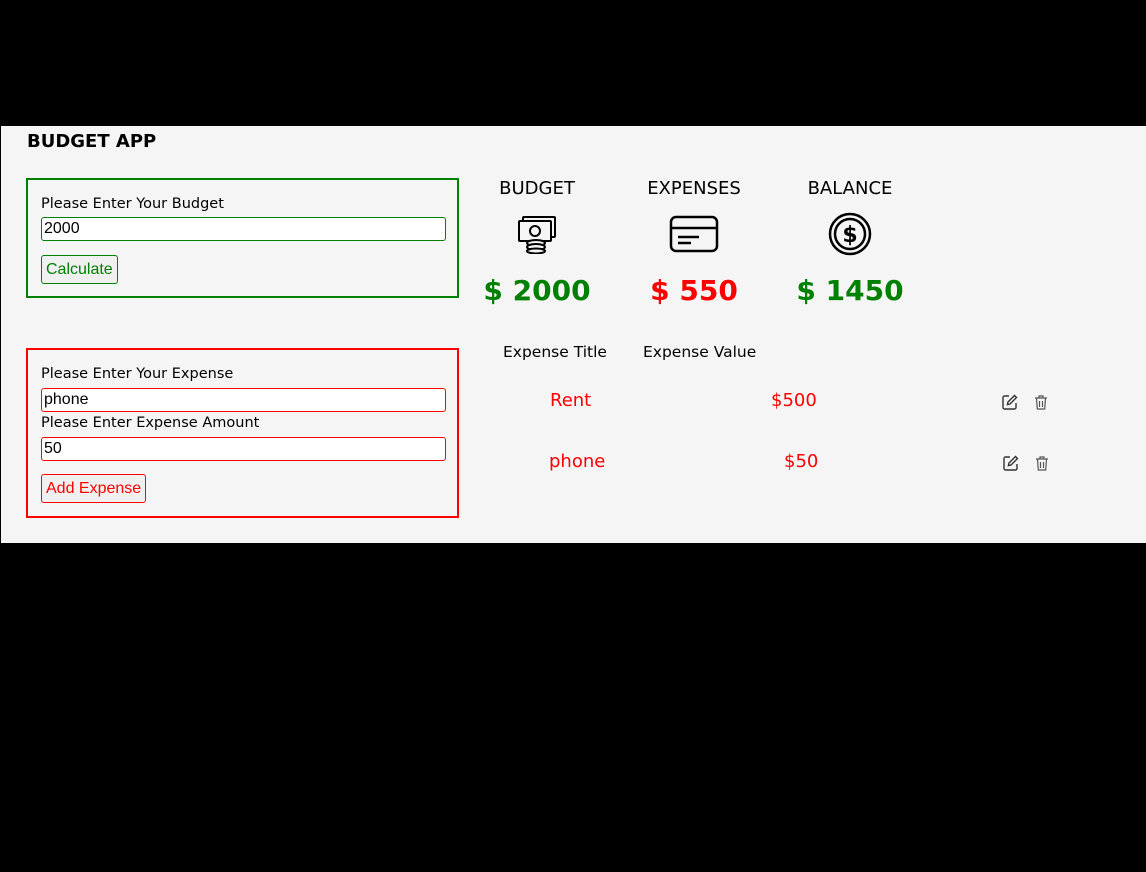 The image size is (1146, 872). I want to click on expense-row: Rent $500, so click(781, 405).